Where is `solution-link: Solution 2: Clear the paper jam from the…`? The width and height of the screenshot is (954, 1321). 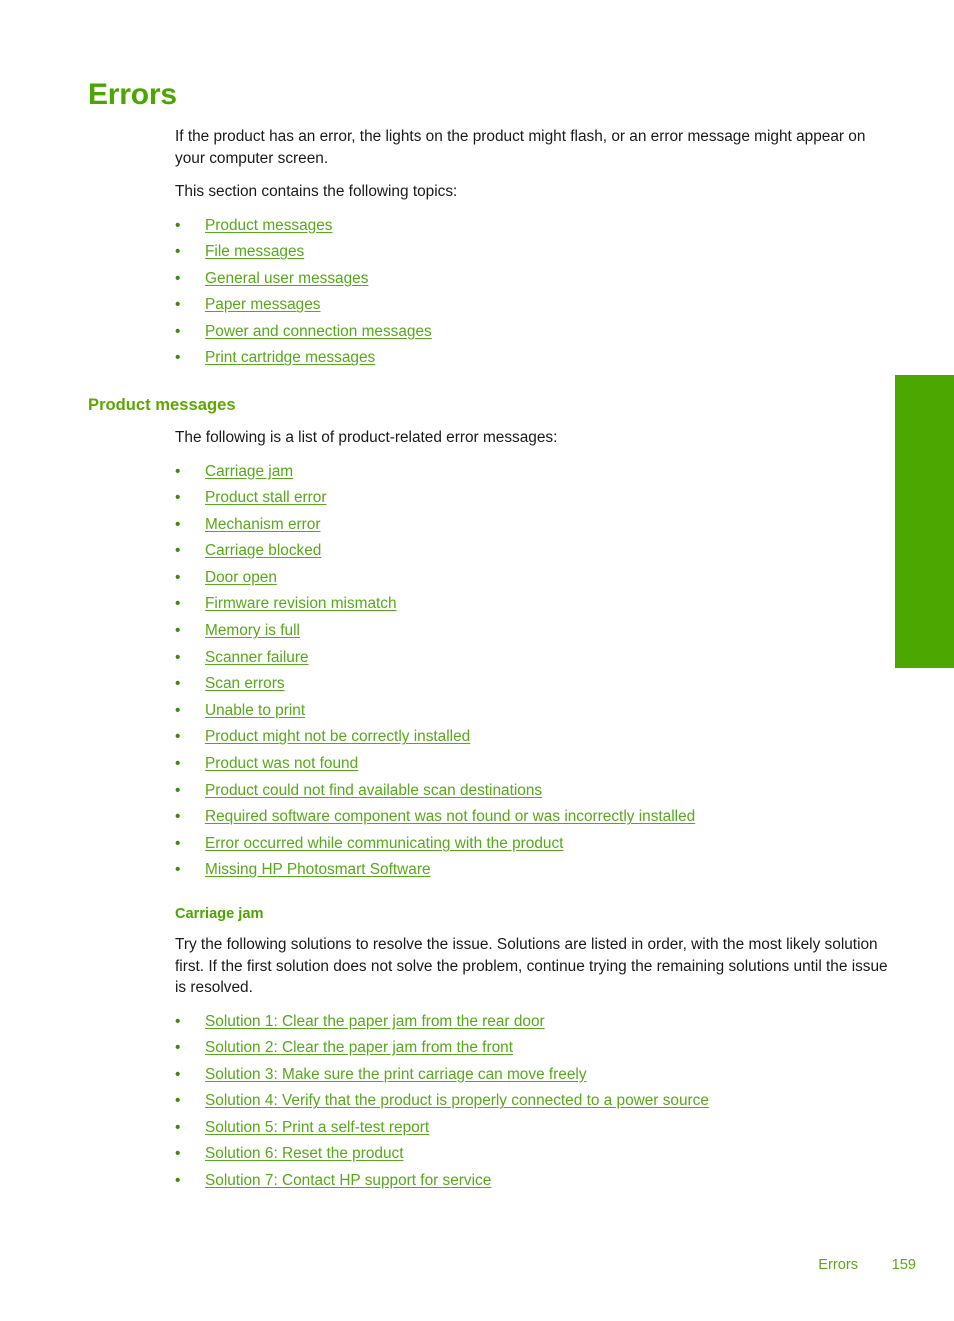
solution-link: Solution 2: Clear the paper jam from the… is located at coordinates (359, 1047).